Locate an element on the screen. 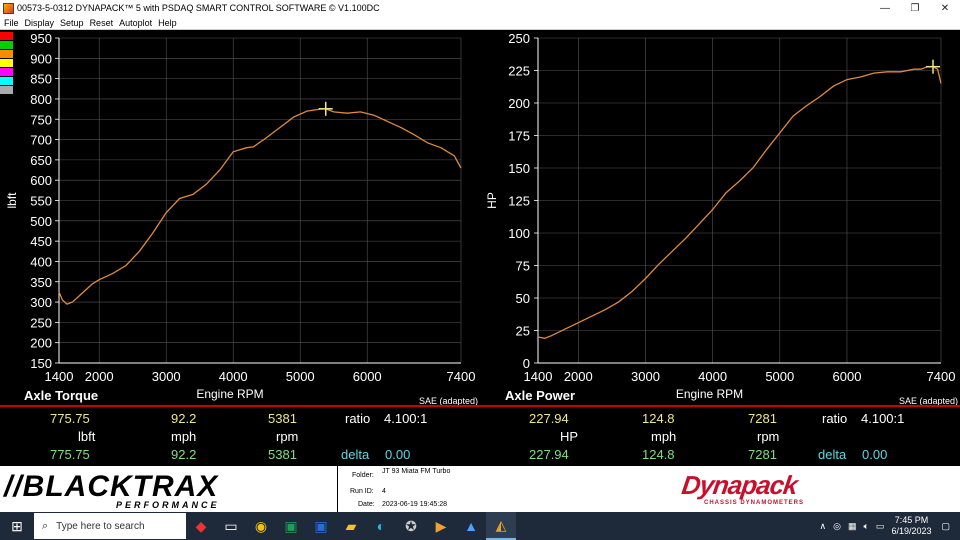 Image resolution: width=960 pixels, height=540 pixels. media-player-icon: ▶ is located at coordinates (441, 526).